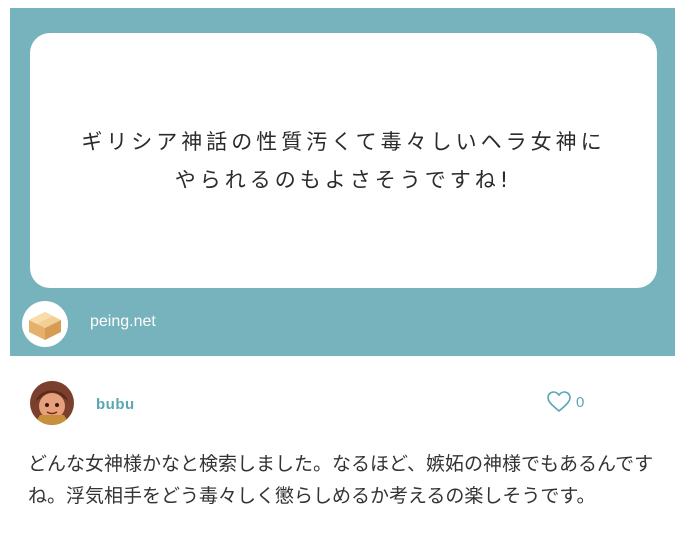 This screenshot has height=545, width=680. I want to click on question-text-line-1: ギリシア神話の性質汚くて毒々しいヘラ女神に, so click(343, 141).